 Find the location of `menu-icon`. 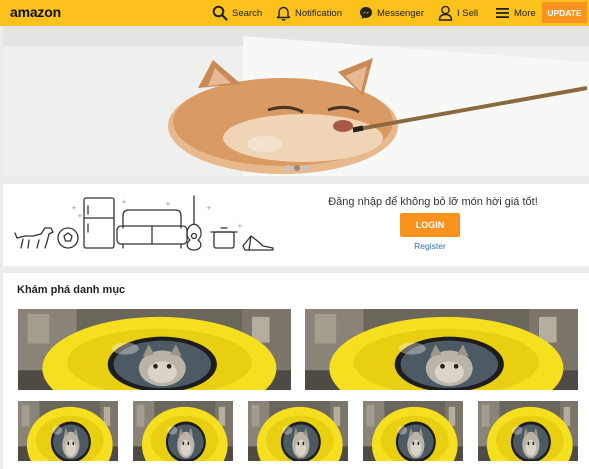

menu-icon is located at coordinates (502, 13).